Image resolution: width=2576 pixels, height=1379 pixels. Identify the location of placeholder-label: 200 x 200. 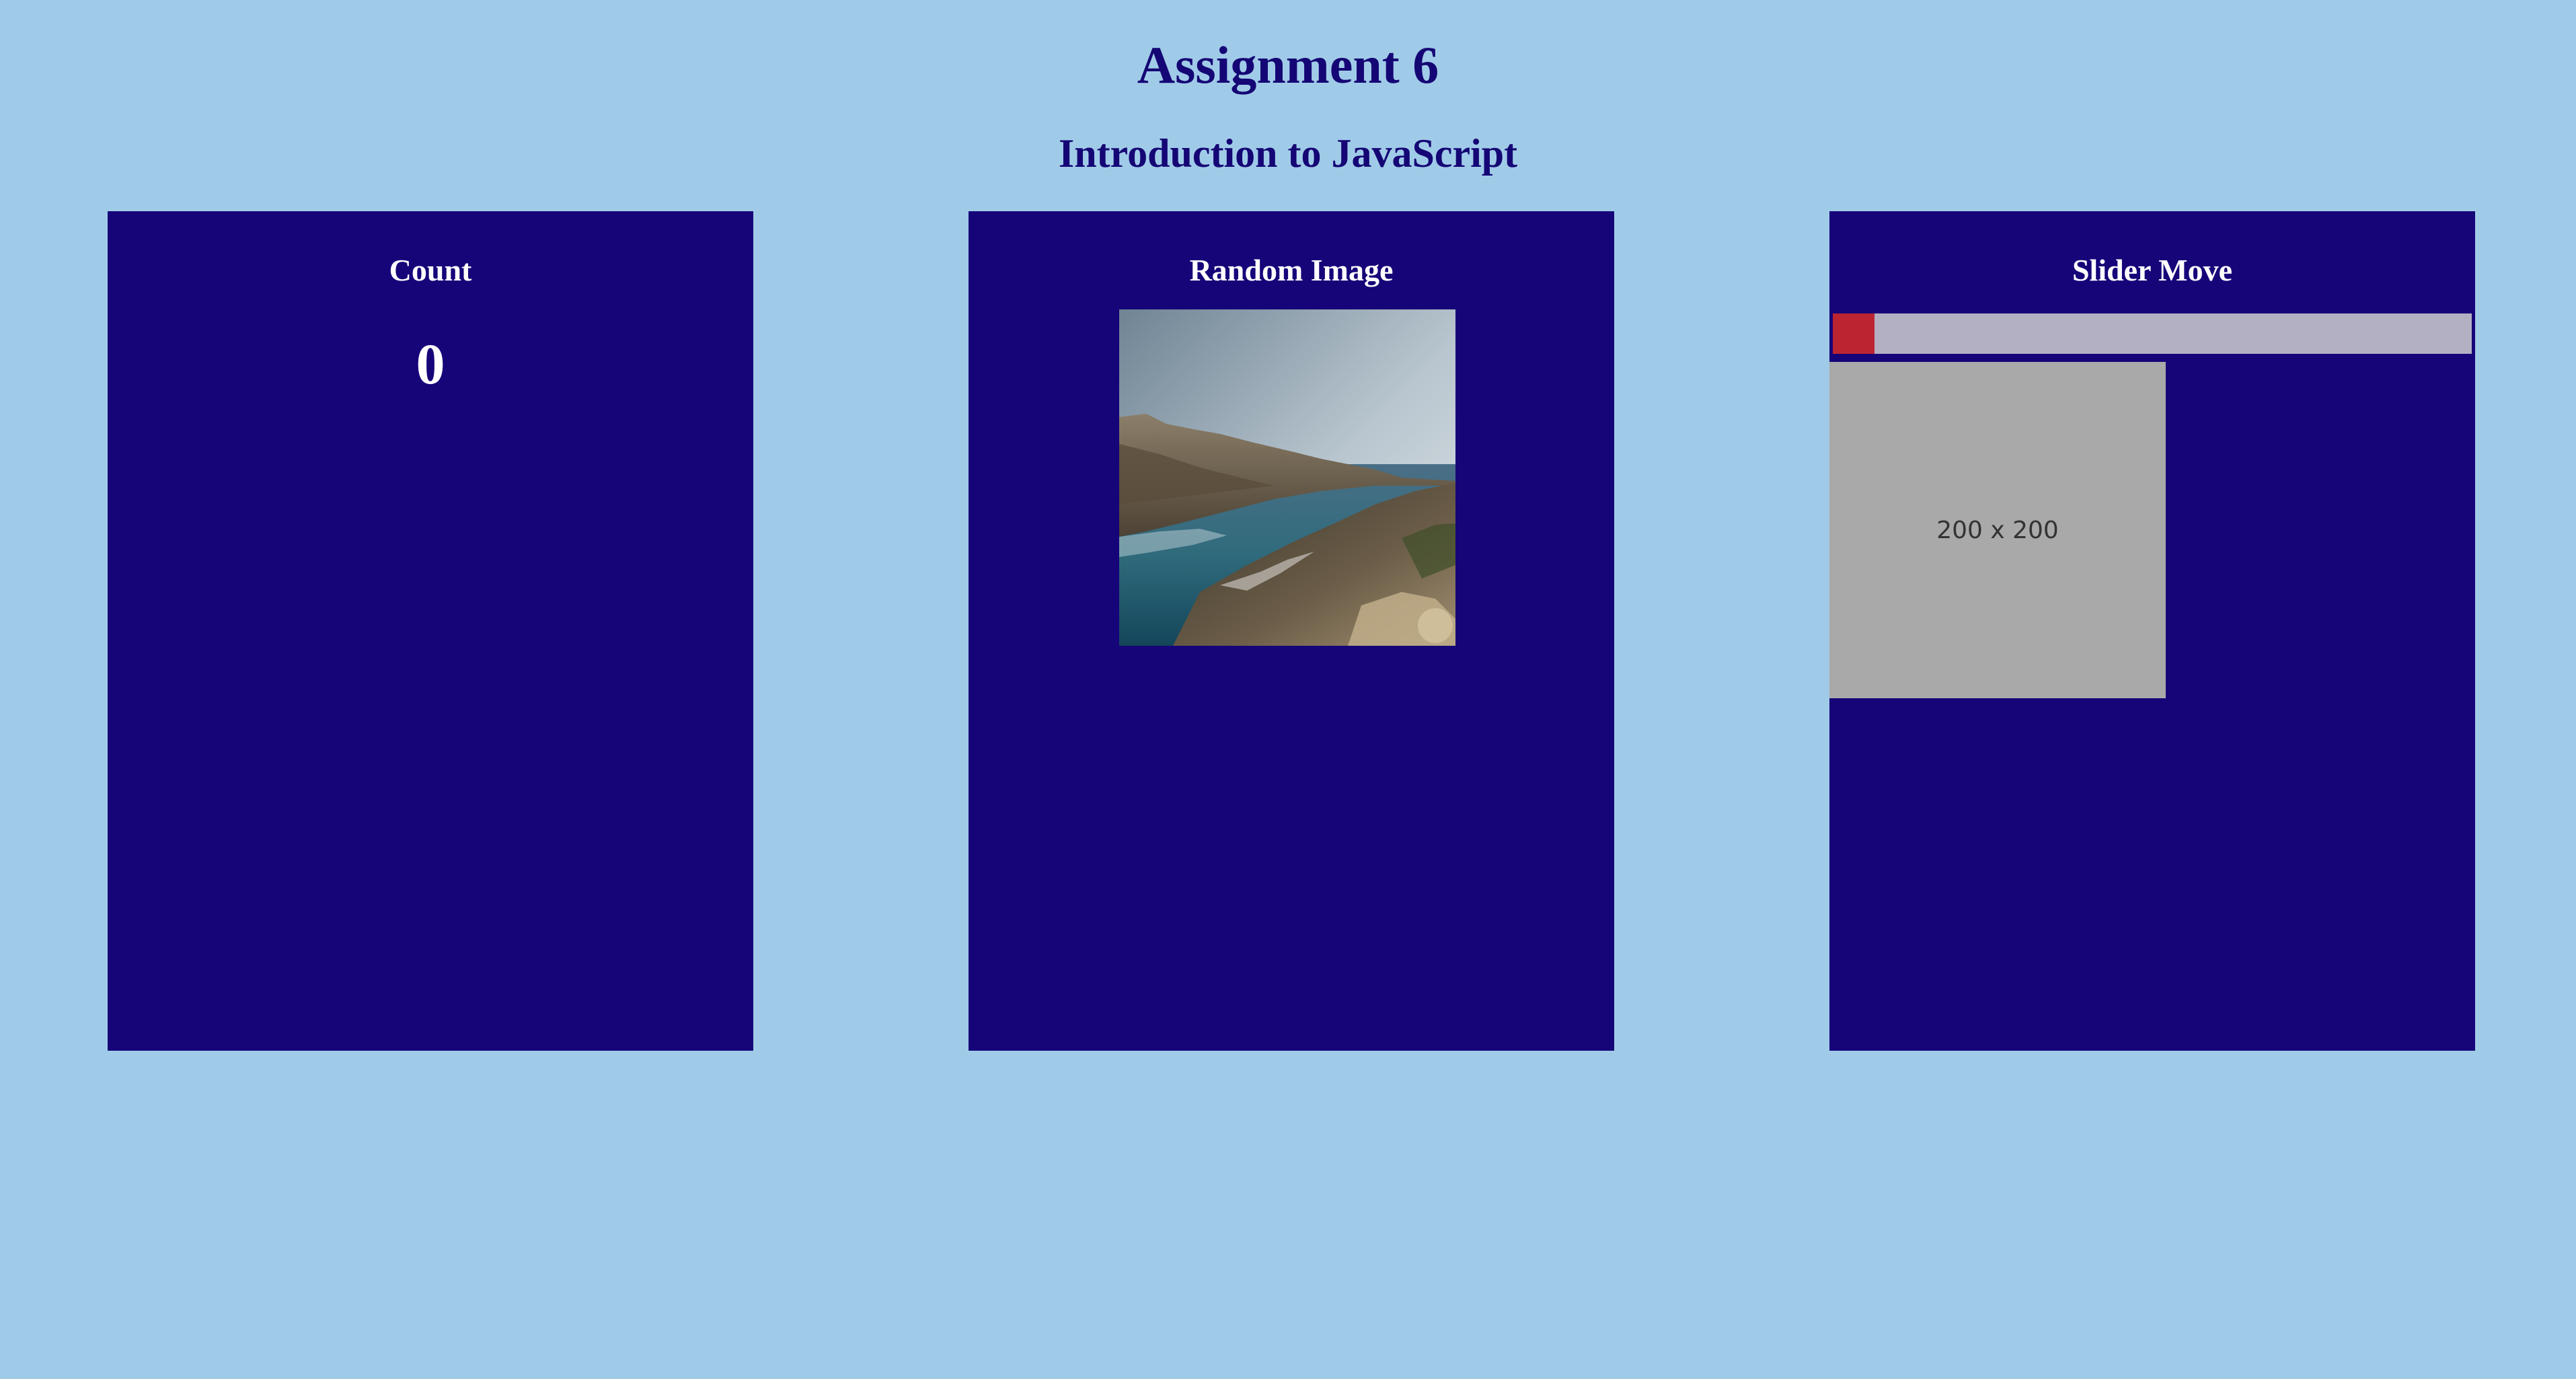
(1997, 530).